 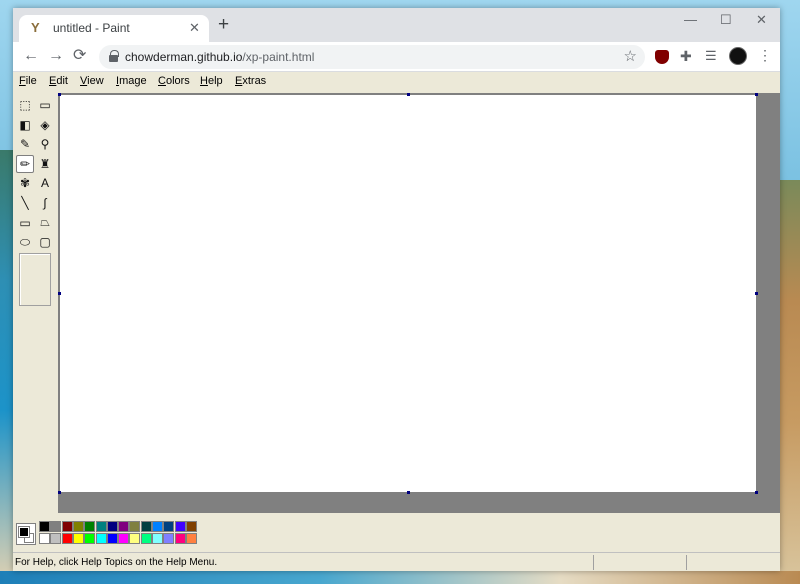 I want to click on current-colors, so click(x=26, y=534).